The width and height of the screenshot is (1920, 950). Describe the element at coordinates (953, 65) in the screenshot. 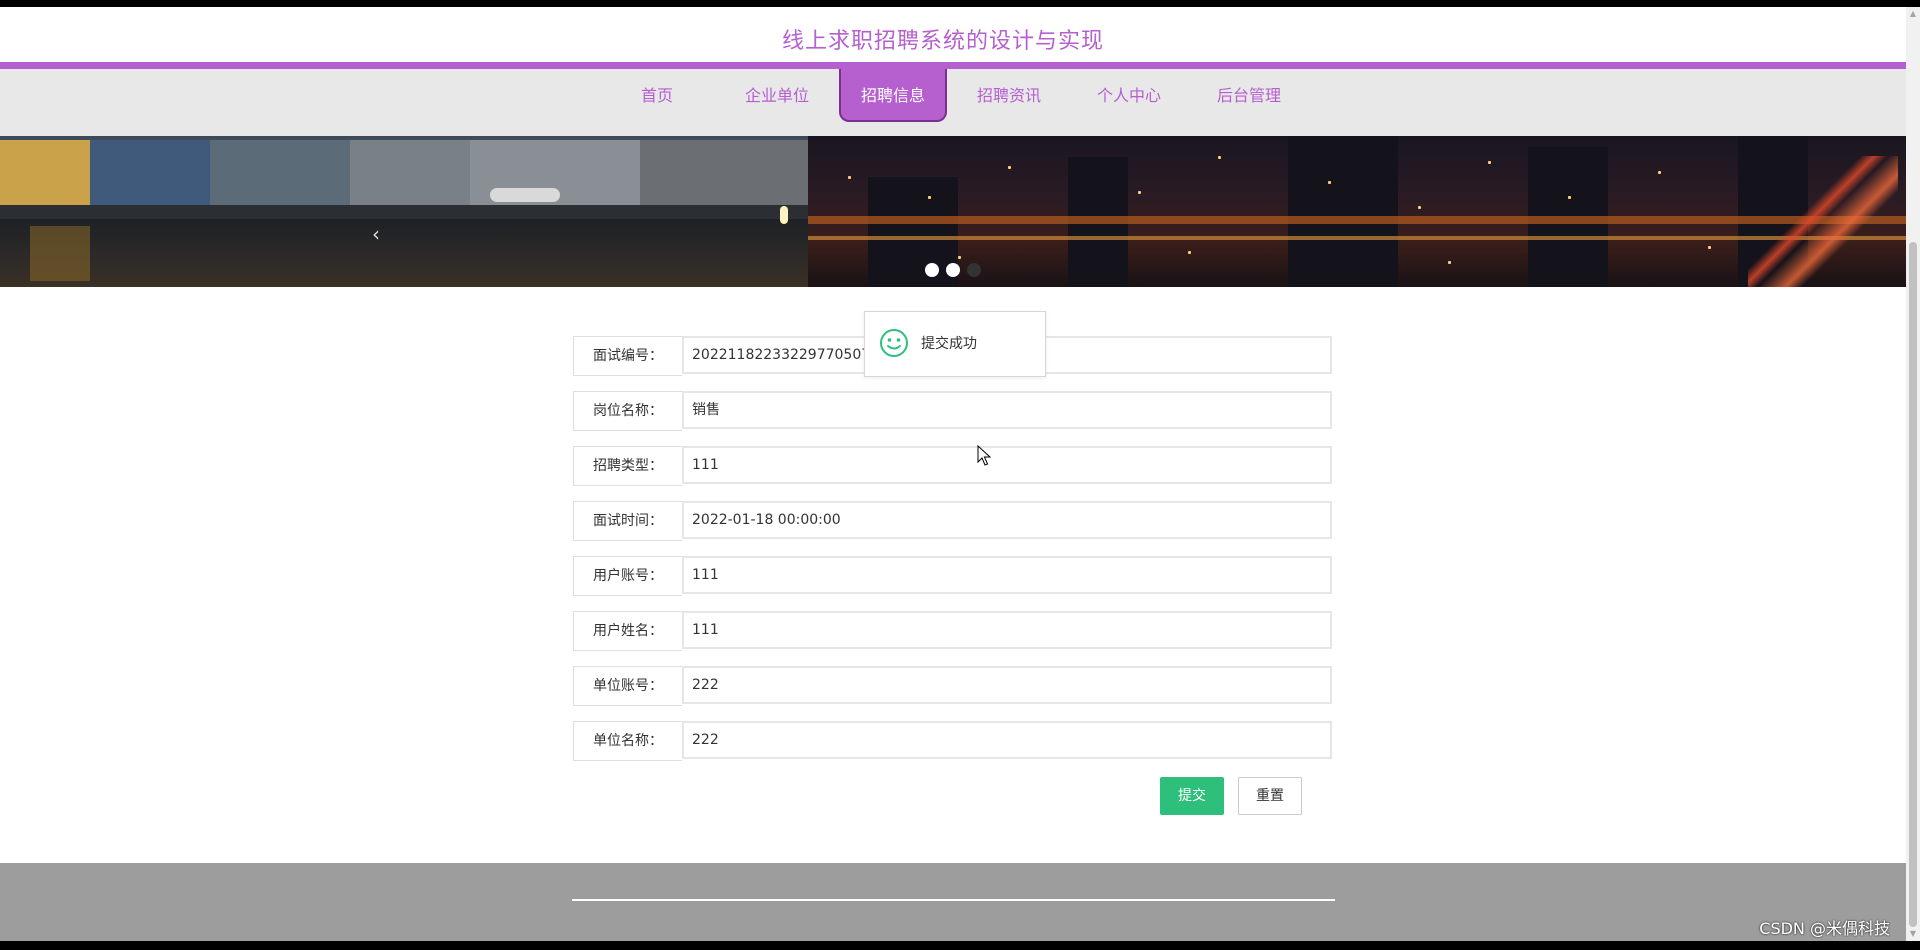

I see `accent-bar` at that location.